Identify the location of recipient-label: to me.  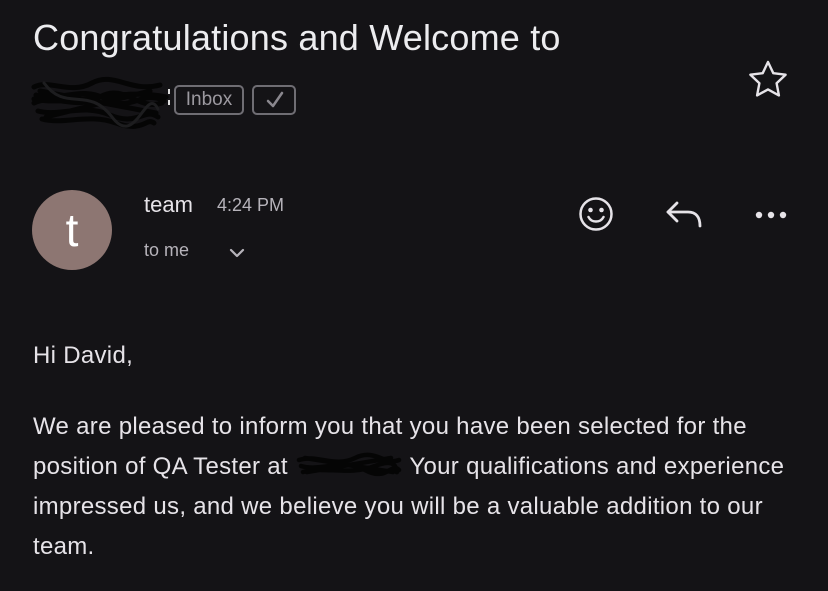
(166, 250).